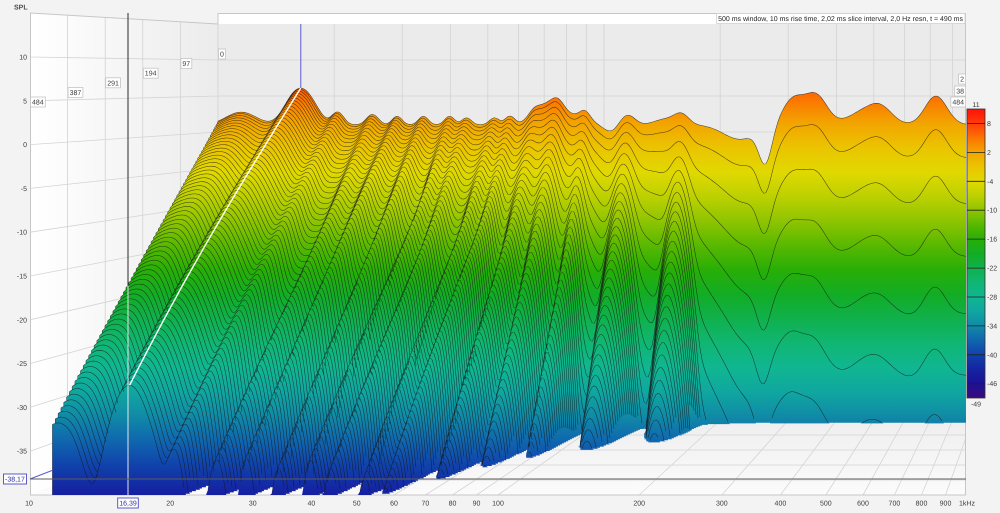  What do you see at coordinates (301, 56) in the screenshot?
I see `frequency-cursor-wall-line` at bounding box center [301, 56].